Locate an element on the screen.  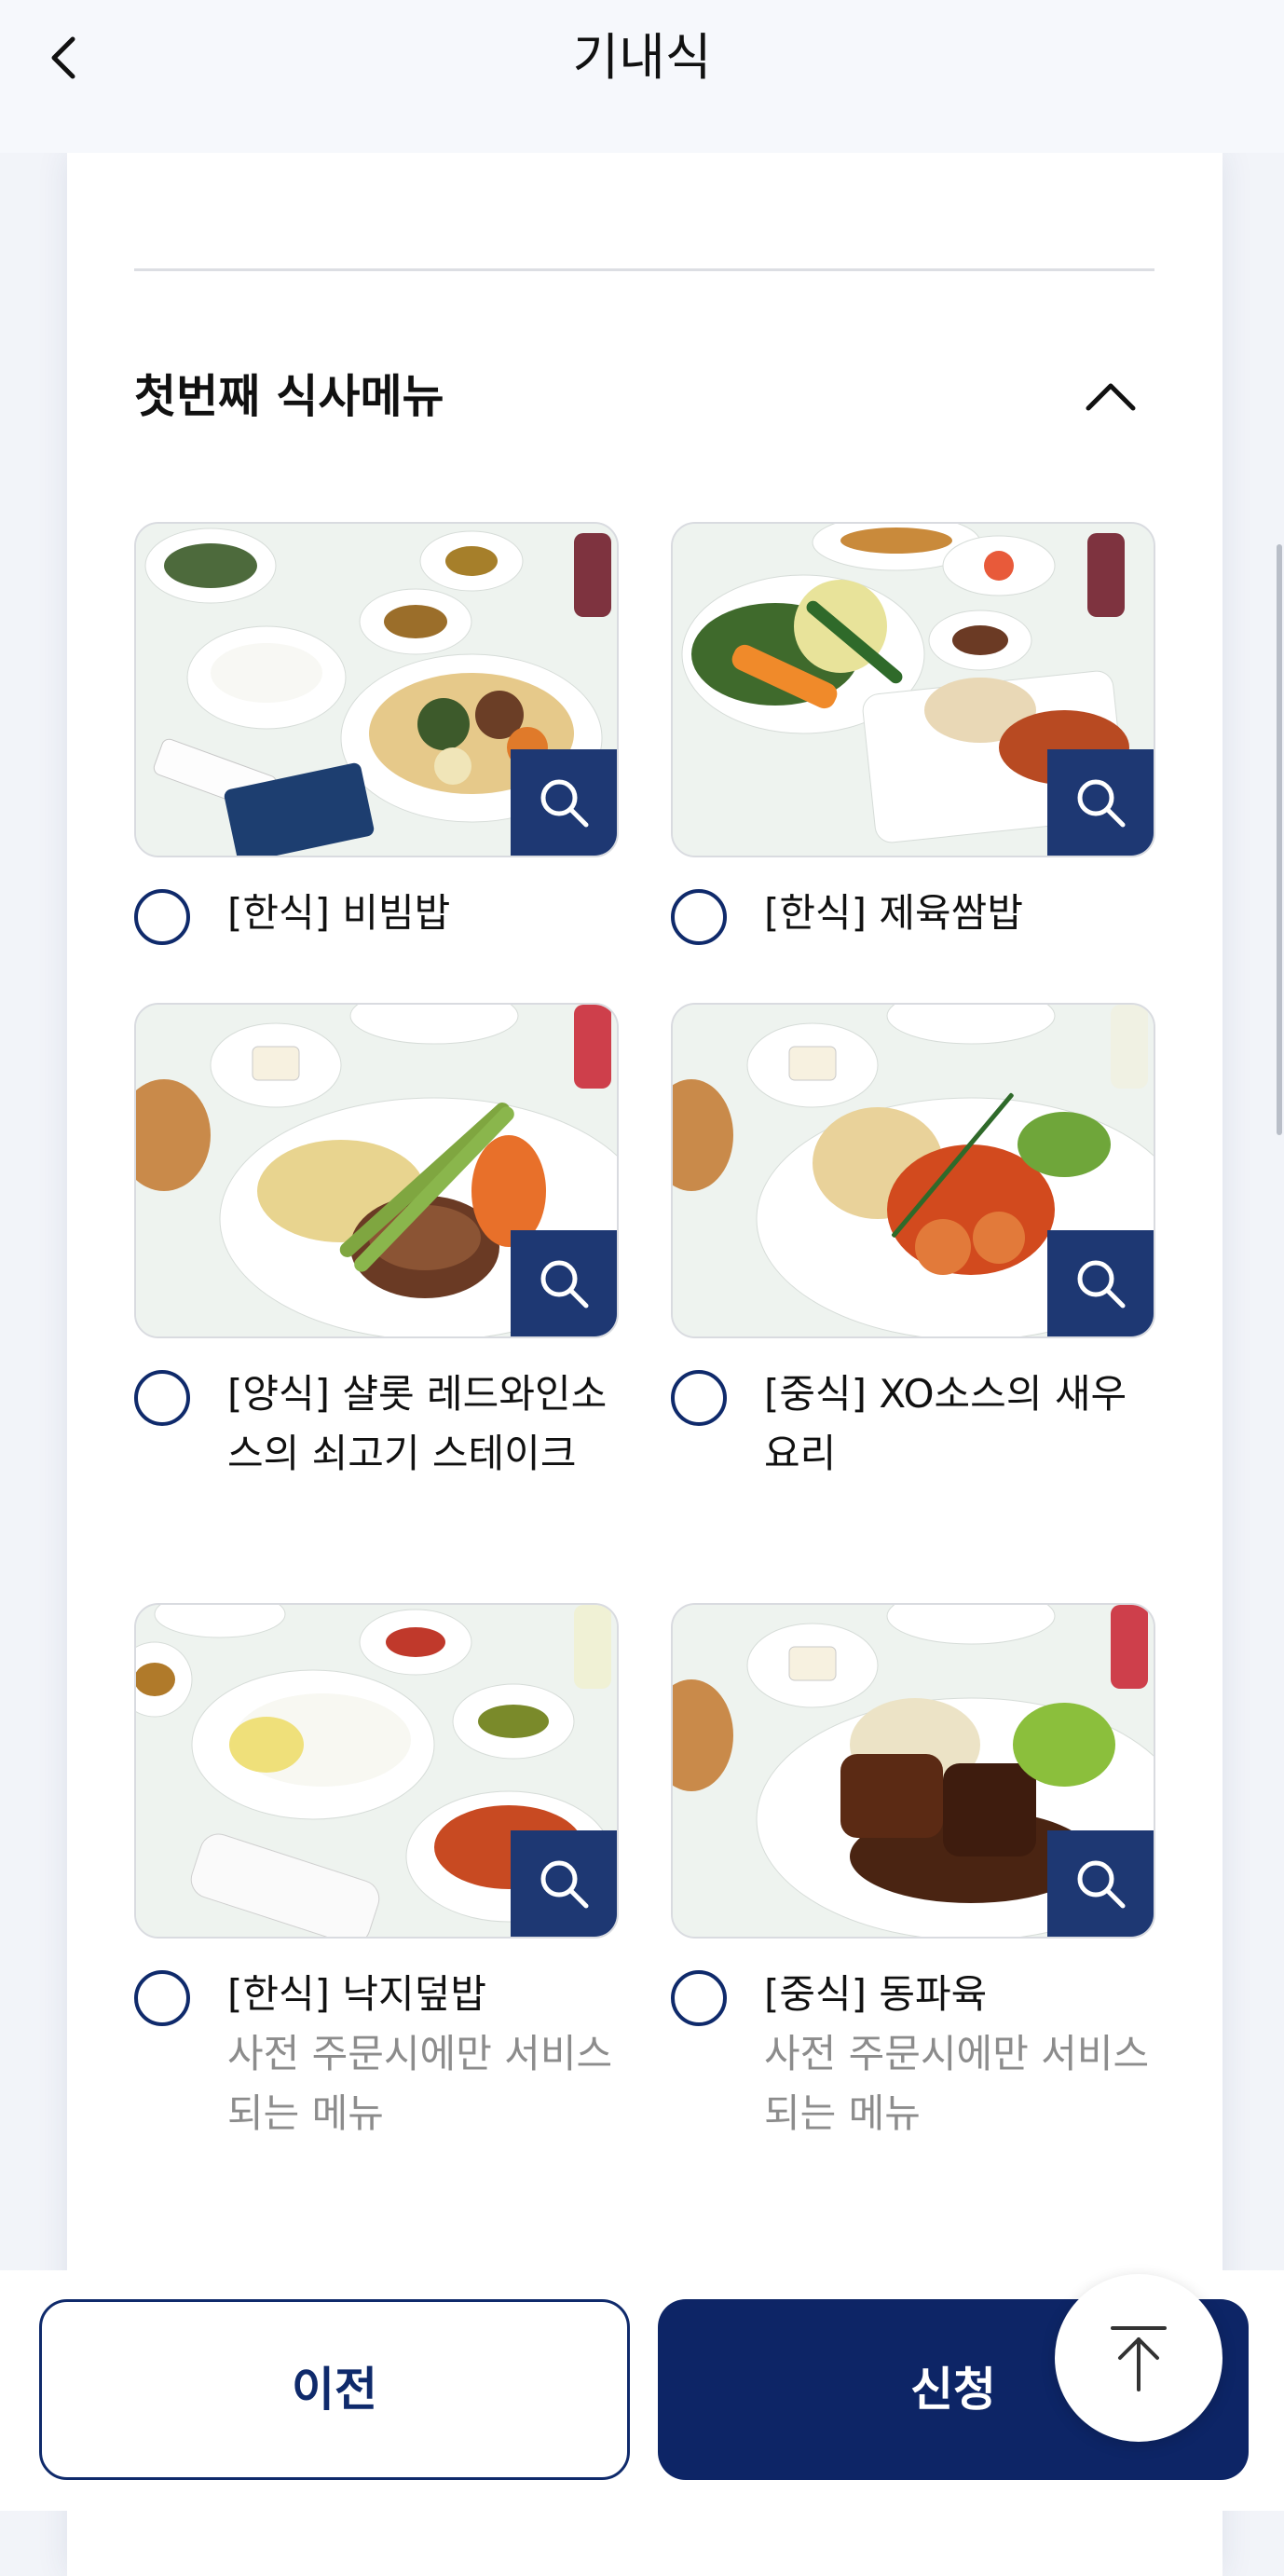
menu-label: [한식] 낙지덮밥 사전 주문시에만 서비스되는 메뉴 is located at coordinates (423, 2054).